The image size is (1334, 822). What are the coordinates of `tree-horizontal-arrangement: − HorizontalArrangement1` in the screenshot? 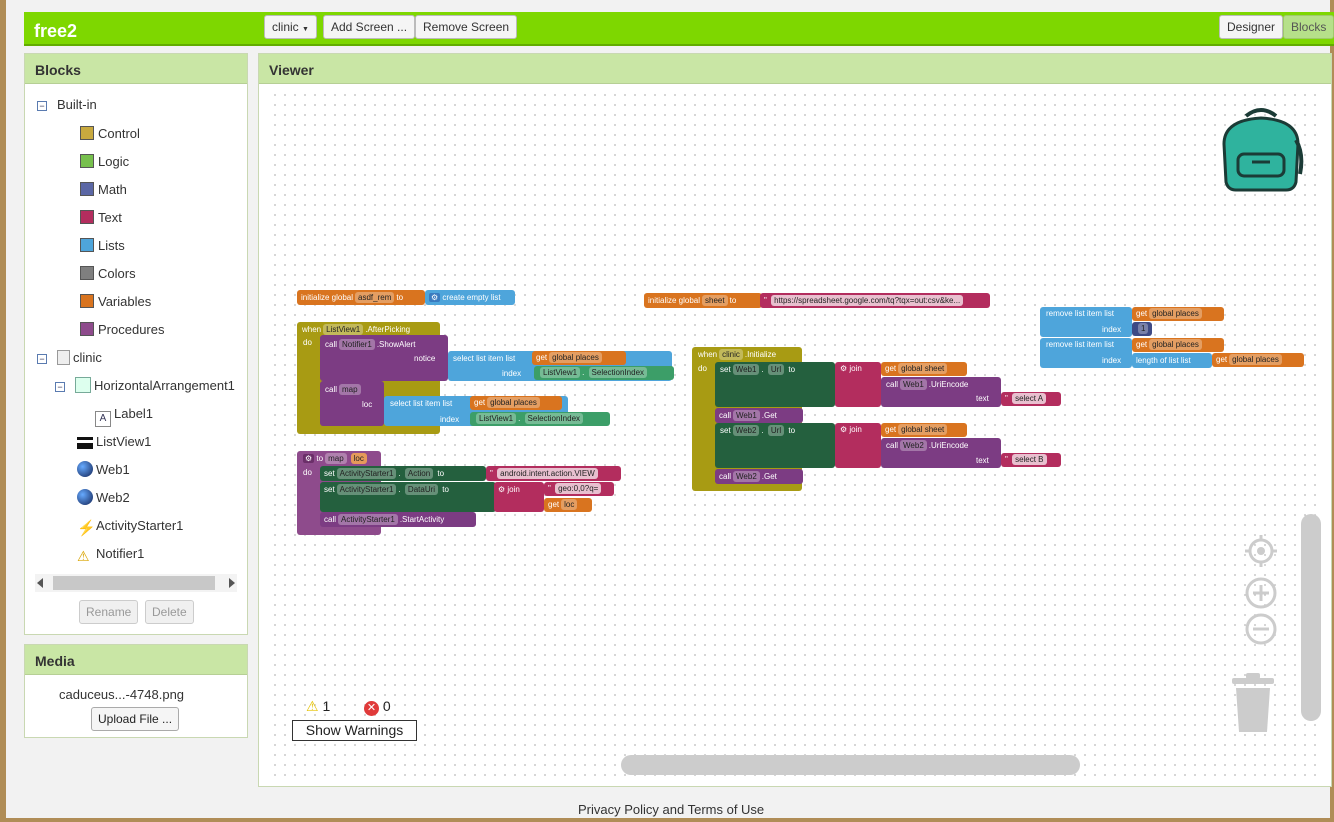 It's located at (145, 386).